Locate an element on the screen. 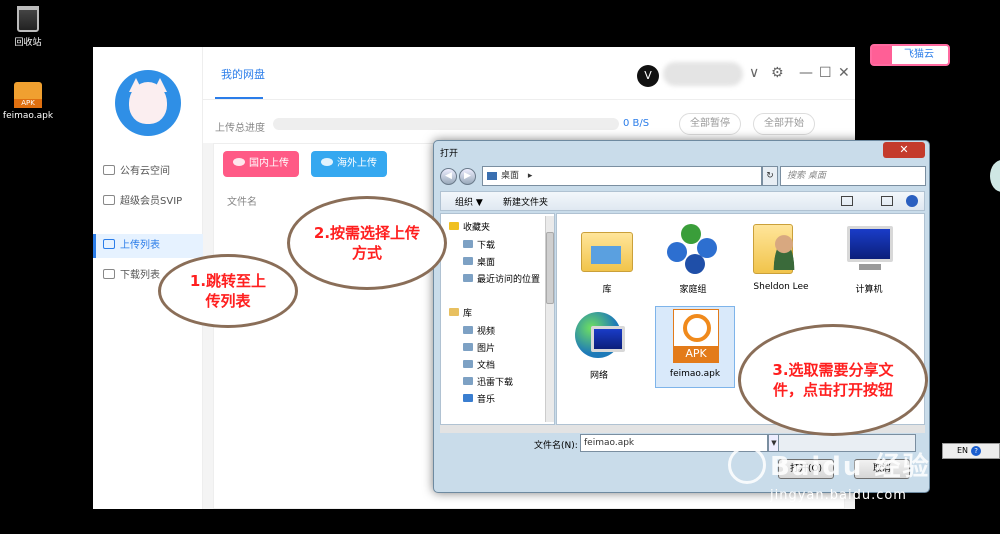 Image resolution: width=1000 pixels, height=534 pixels. user-folder-icon is located at coordinates (781, 249).